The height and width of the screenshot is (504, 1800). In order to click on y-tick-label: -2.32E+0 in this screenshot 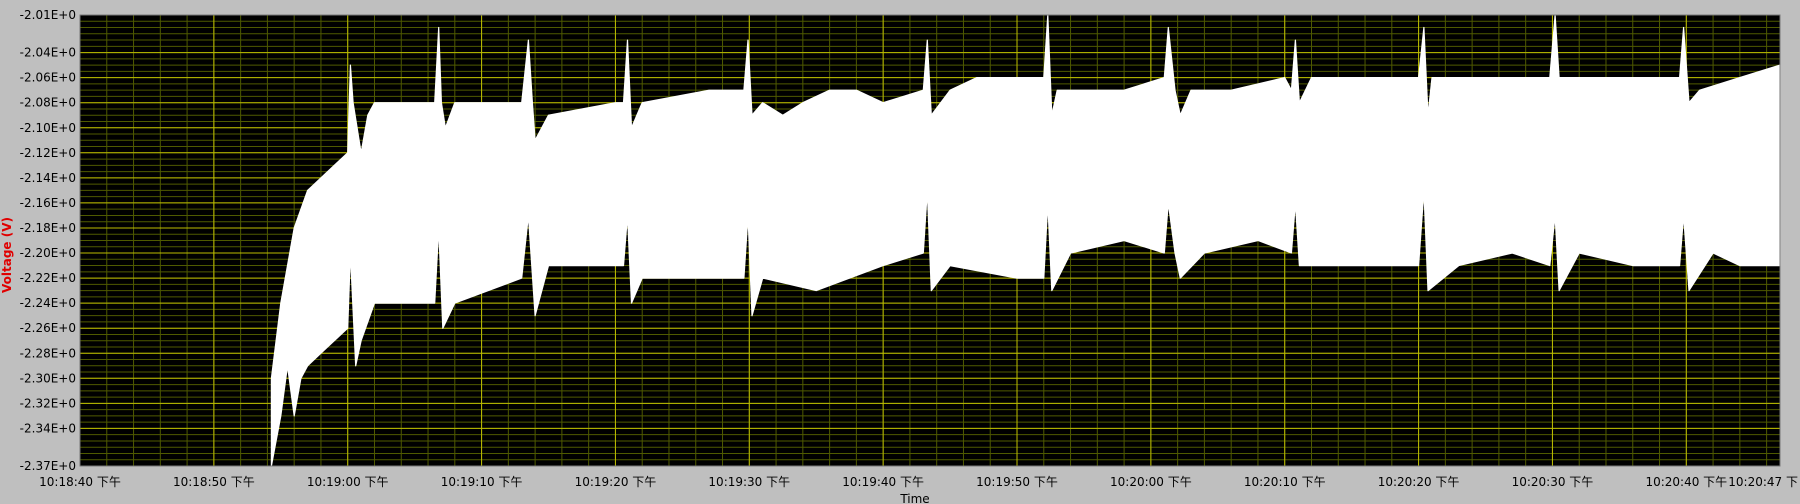, I will do `click(48, 403)`.